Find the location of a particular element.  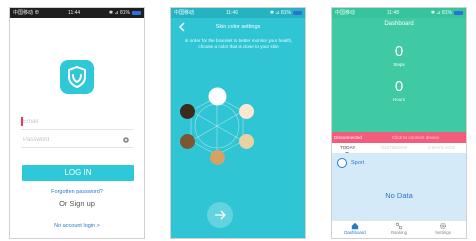

steps-unit: Steps is located at coordinates (399, 64).